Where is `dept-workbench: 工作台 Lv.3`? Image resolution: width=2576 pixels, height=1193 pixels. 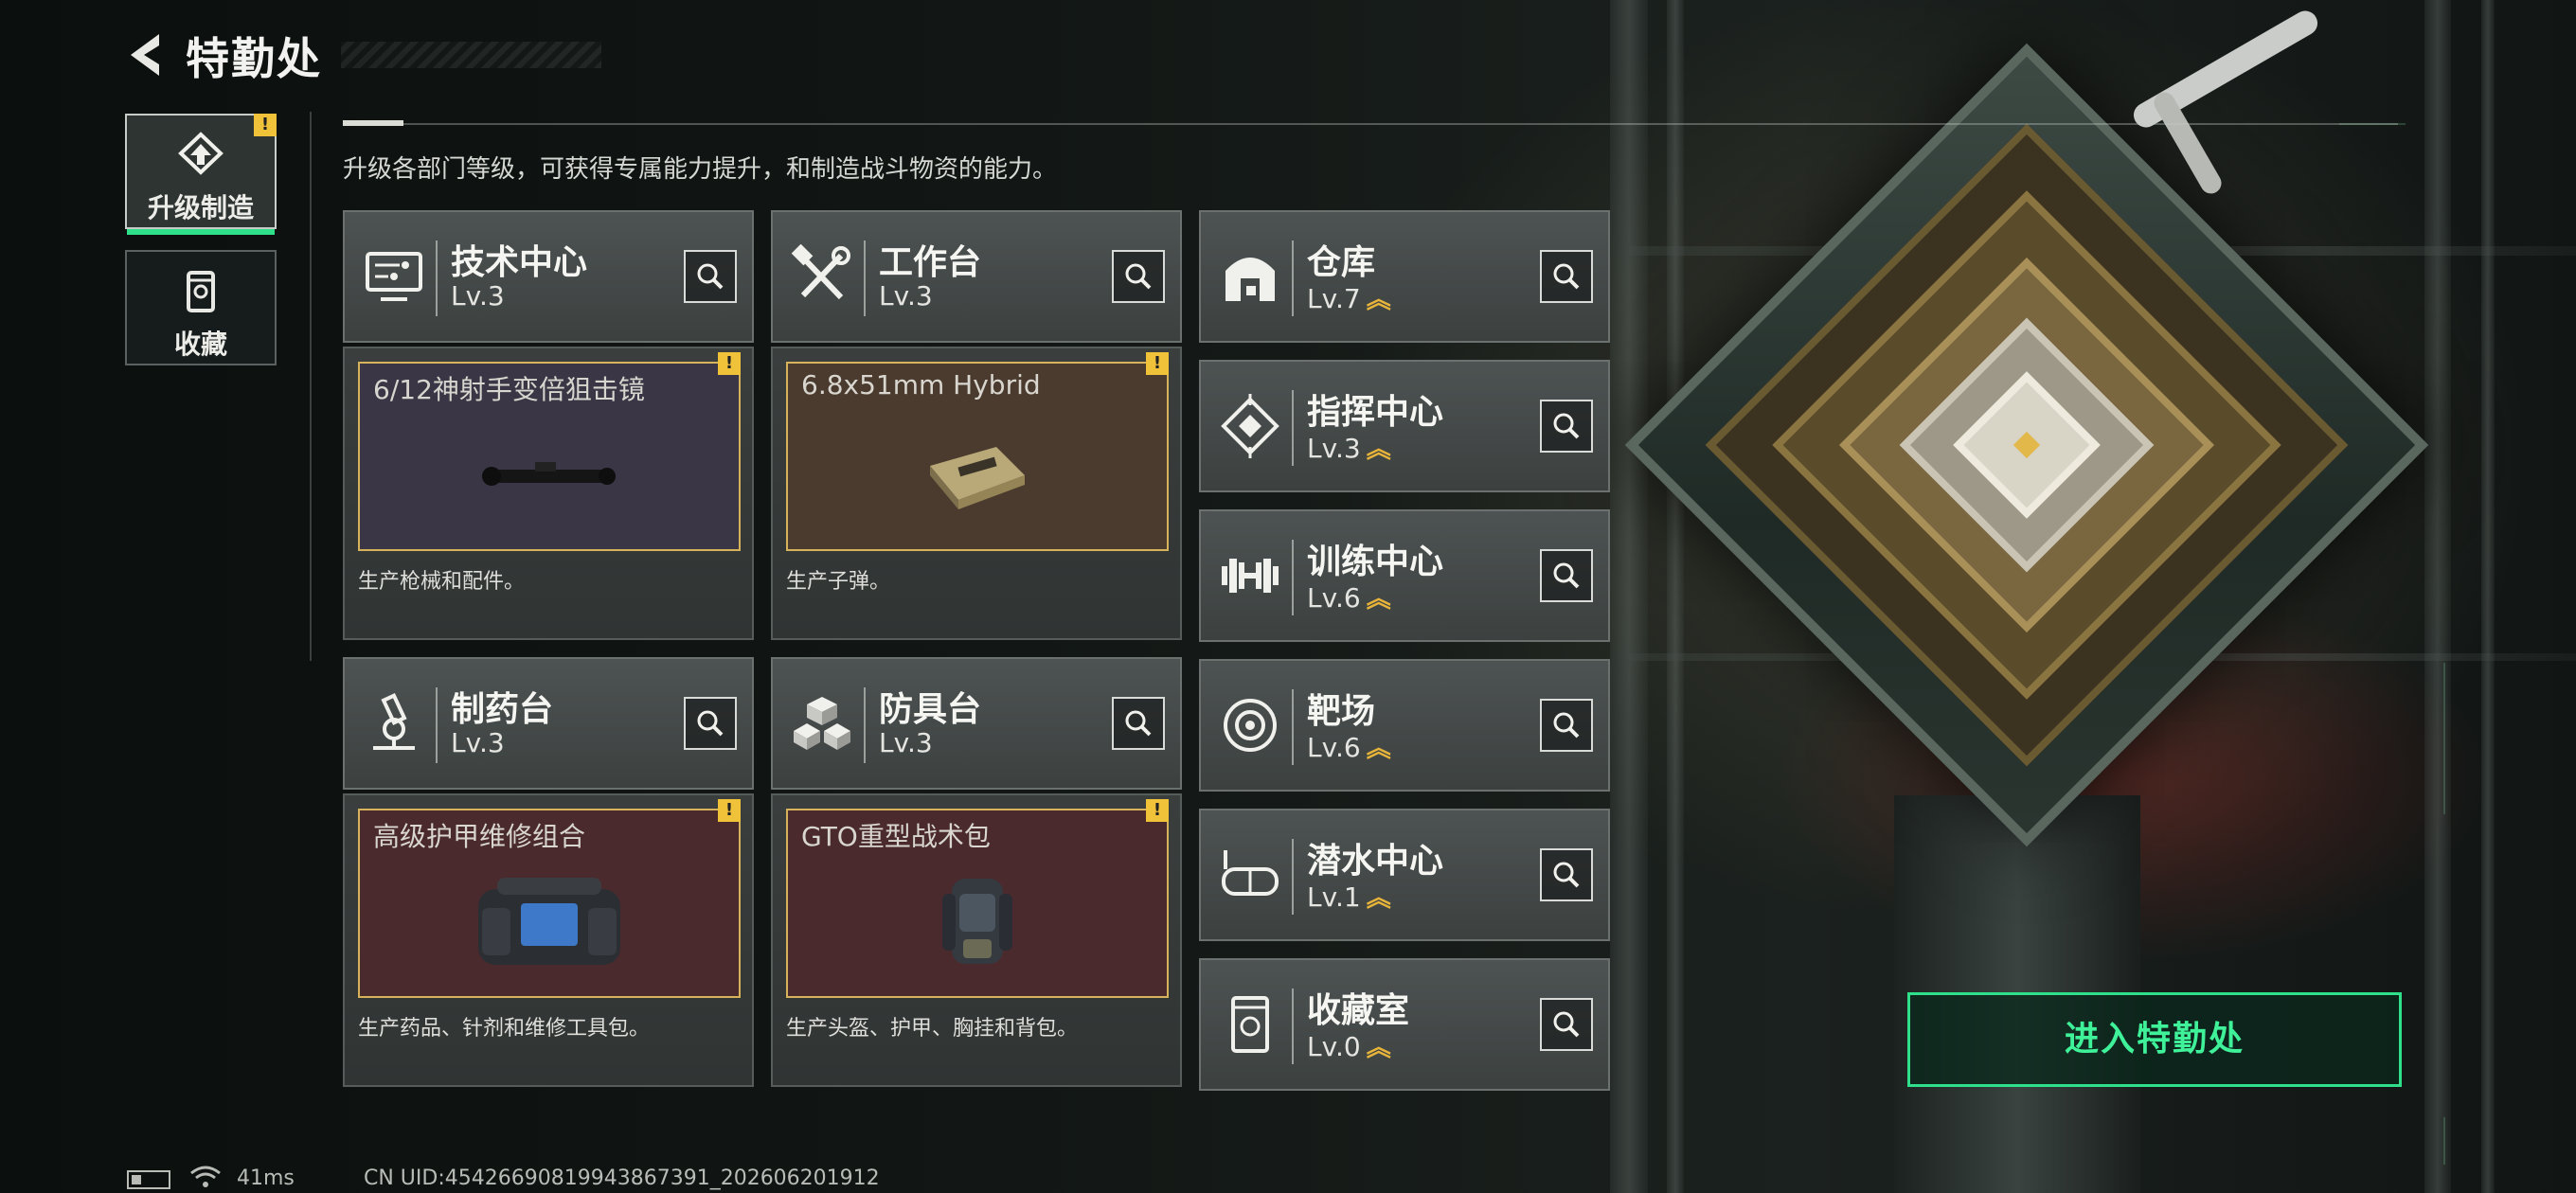
dept-workbench: 工作台 Lv.3 is located at coordinates (976, 276).